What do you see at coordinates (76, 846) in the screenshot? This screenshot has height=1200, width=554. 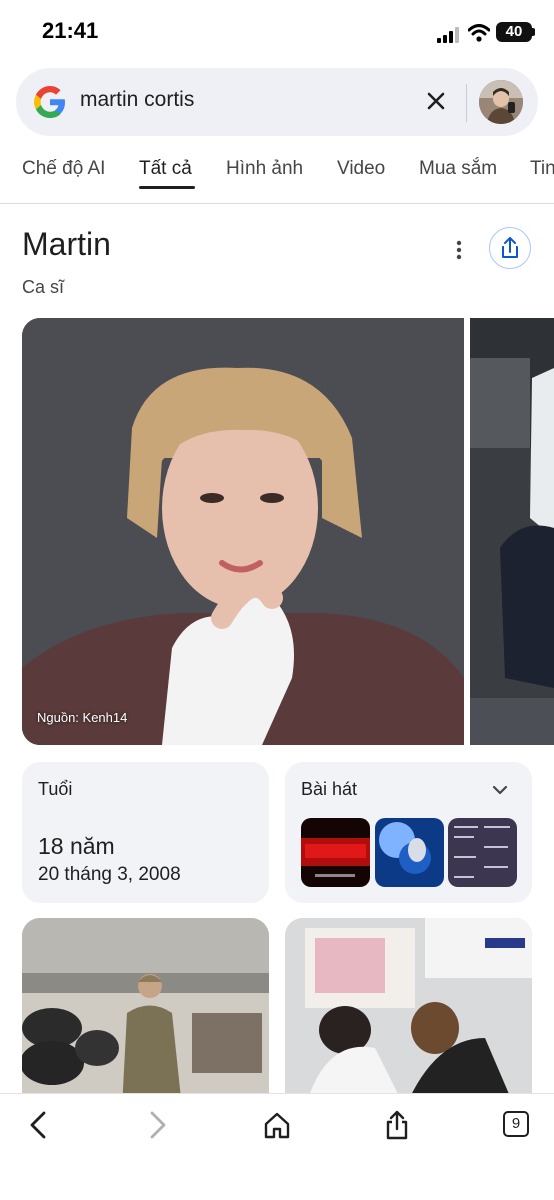 I see `age-value: 18 năm` at bounding box center [76, 846].